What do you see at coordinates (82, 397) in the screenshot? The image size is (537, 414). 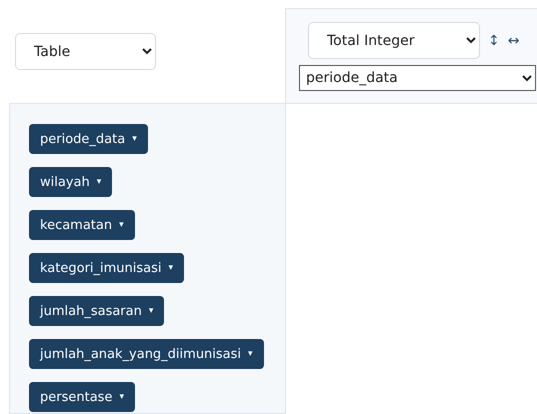 I see `attribute-pill: persentase ▾` at bounding box center [82, 397].